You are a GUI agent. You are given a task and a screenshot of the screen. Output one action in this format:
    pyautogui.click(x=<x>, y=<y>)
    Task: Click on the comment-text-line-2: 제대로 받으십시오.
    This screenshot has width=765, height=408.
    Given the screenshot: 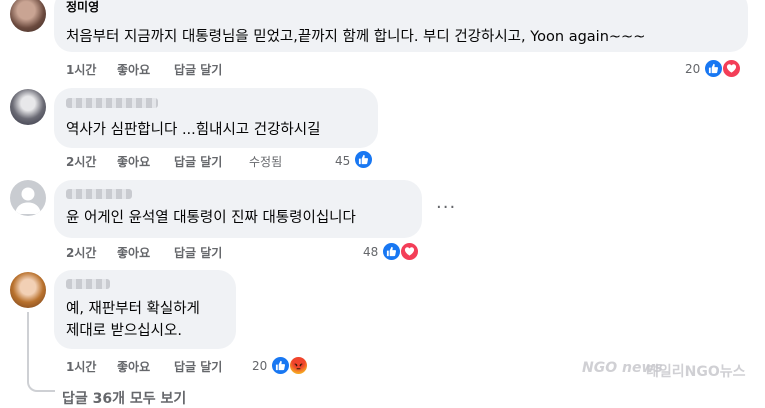 What is the action you would take?
    pyautogui.click(x=124, y=331)
    